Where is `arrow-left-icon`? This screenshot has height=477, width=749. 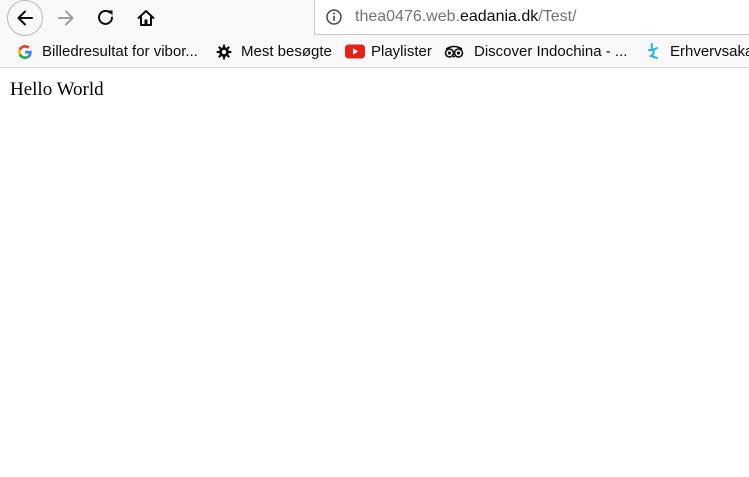 arrow-left-icon is located at coordinates (25, 18).